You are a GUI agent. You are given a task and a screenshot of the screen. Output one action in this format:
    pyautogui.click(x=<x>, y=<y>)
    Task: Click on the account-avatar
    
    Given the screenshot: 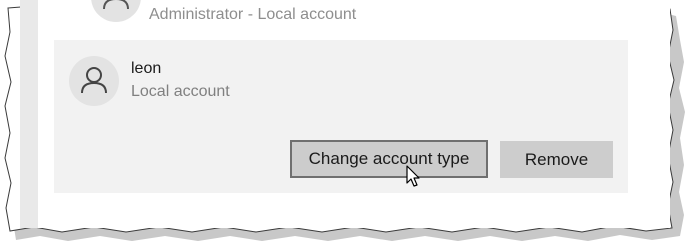 What is the action you would take?
    pyautogui.click(x=94, y=81)
    